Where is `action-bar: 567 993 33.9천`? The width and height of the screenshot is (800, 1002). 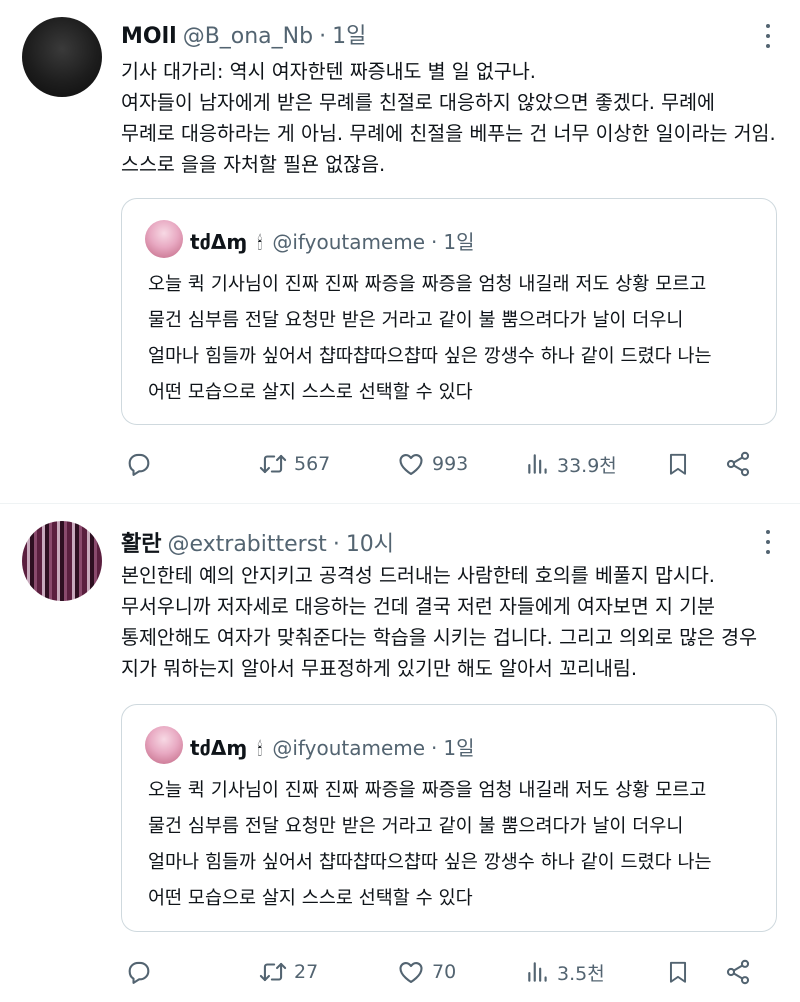 action-bar: 567 993 33.9천 is located at coordinates (451, 464).